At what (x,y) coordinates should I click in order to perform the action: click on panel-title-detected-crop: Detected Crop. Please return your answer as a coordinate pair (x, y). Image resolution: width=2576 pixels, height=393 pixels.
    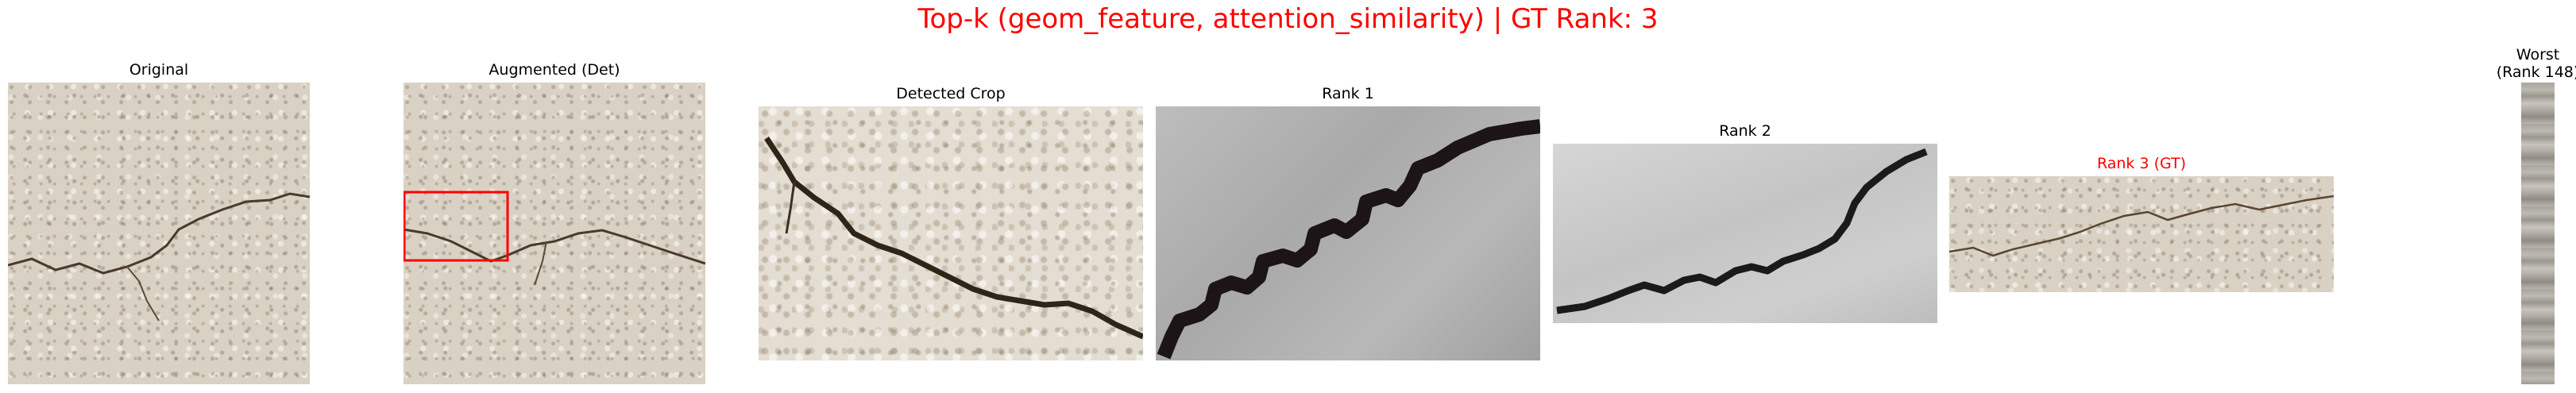
    Looking at the image, I should click on (951, 93).